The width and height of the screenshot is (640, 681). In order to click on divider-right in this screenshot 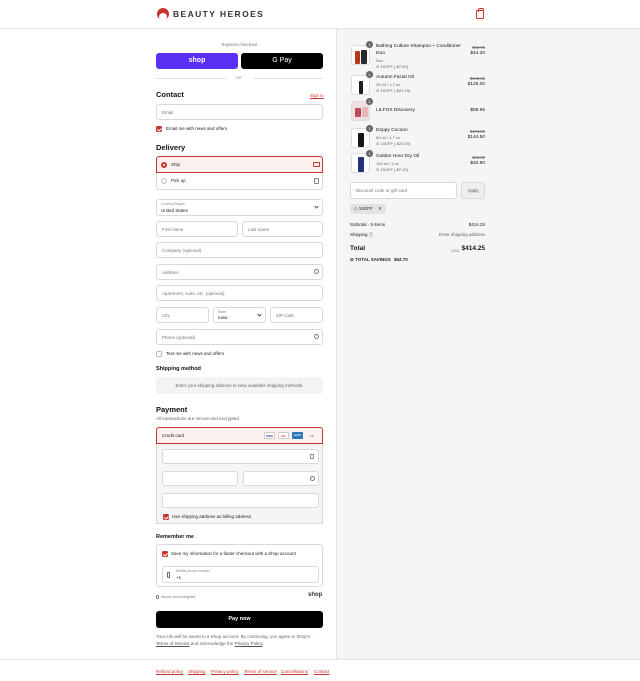, I will do `click(288, 78)`.